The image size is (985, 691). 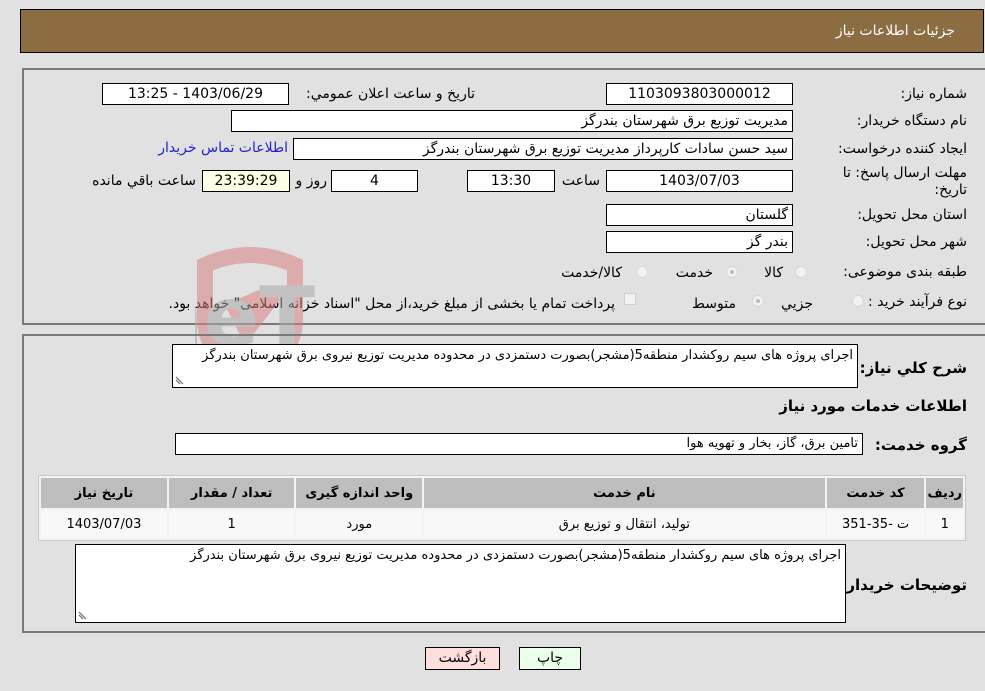 What do you see at coordinates (580, 181) in the screenshot?
I see `deadline-time-label: ساعت` at bounding box center [580, 181].